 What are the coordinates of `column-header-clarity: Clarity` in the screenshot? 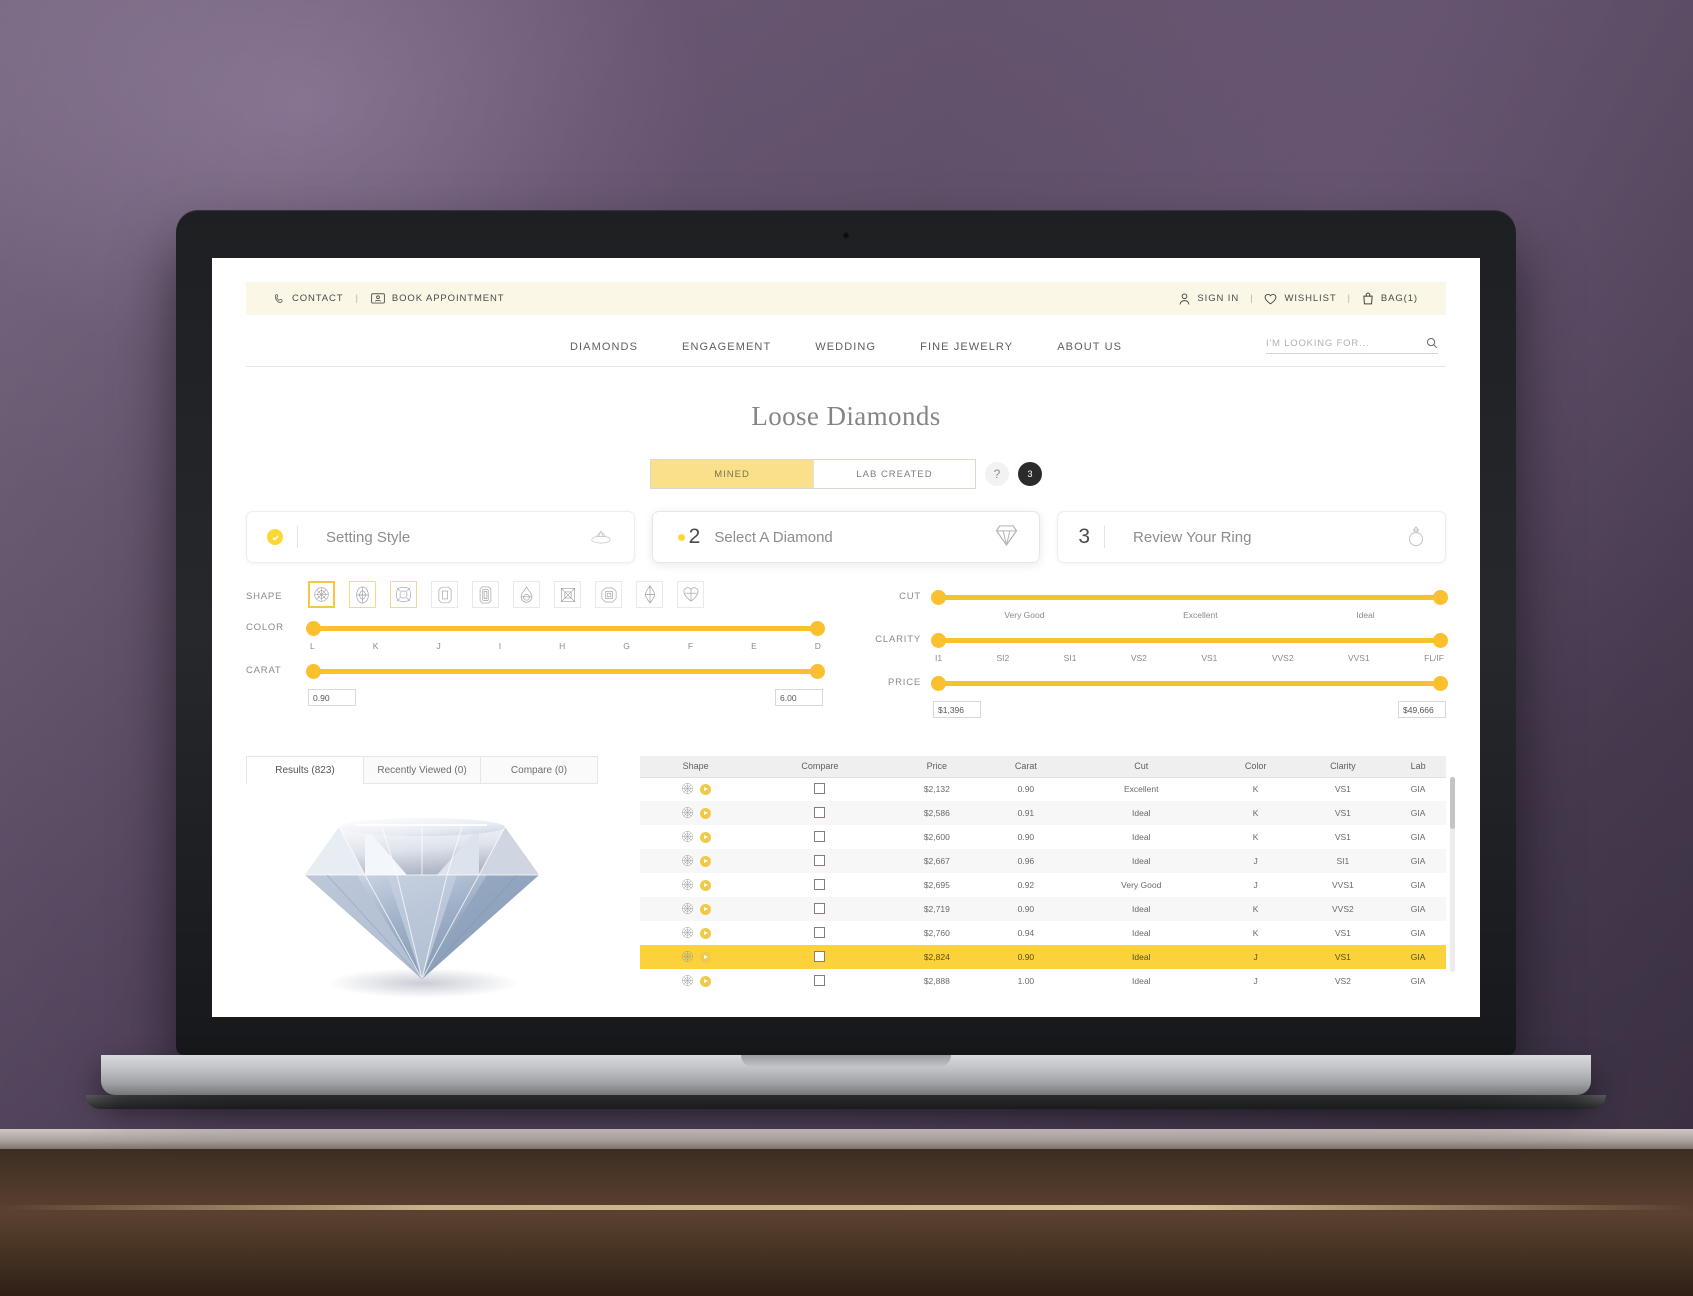 It's located at (1343, 767).